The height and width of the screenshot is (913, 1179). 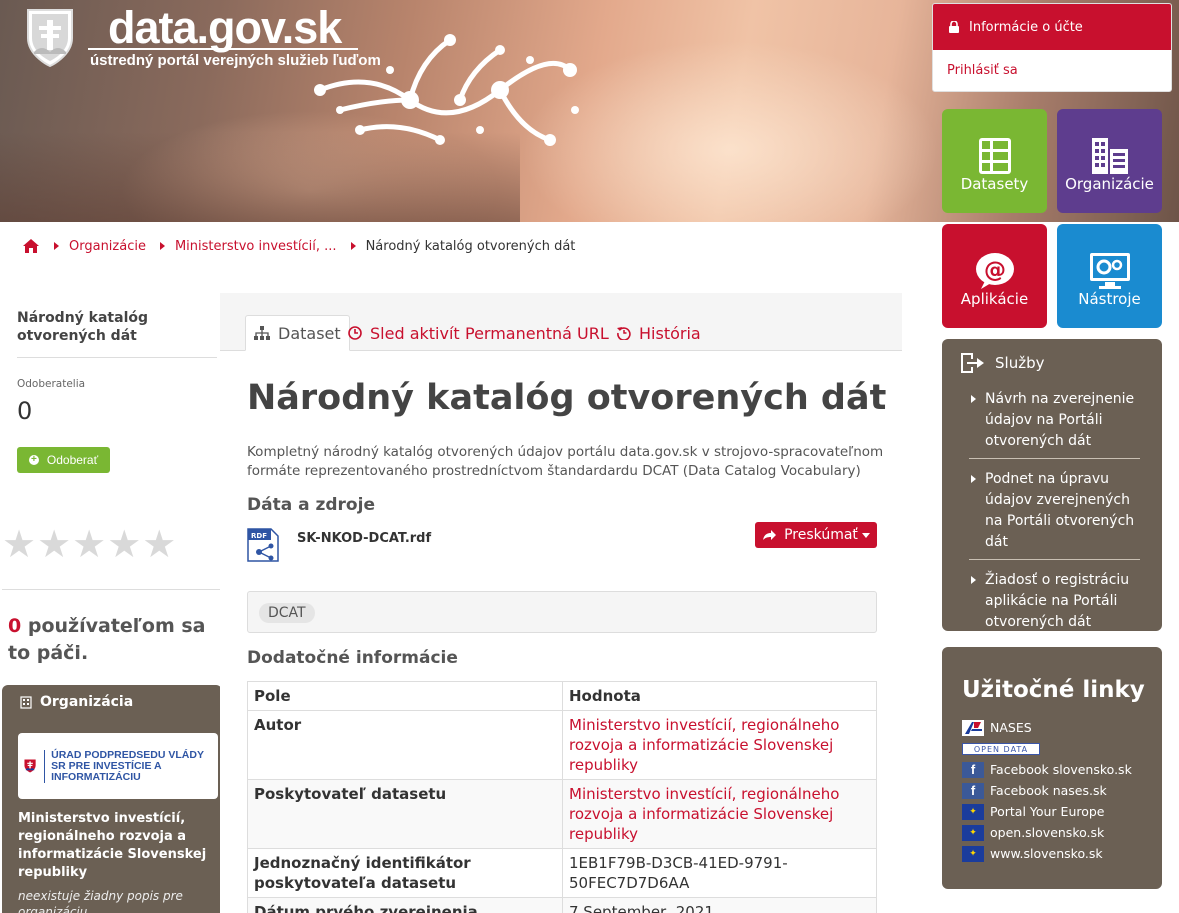 What do you see at coordinates (865, 535) in the screenshot?
I see `caret-down-icon` at bounding box center [865, 535].